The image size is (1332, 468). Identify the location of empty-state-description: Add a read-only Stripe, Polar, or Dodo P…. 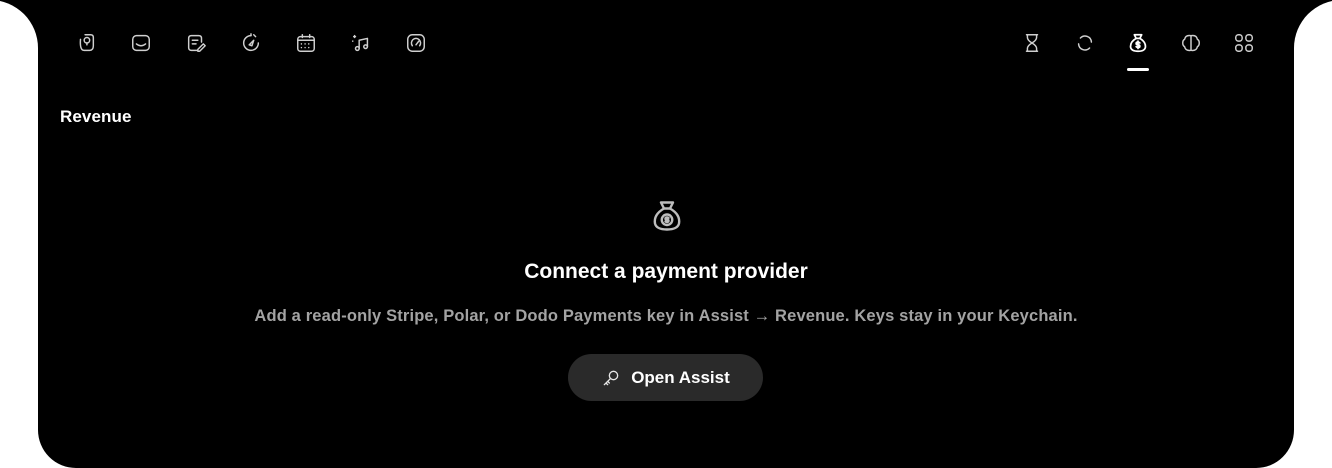
(666, 316).